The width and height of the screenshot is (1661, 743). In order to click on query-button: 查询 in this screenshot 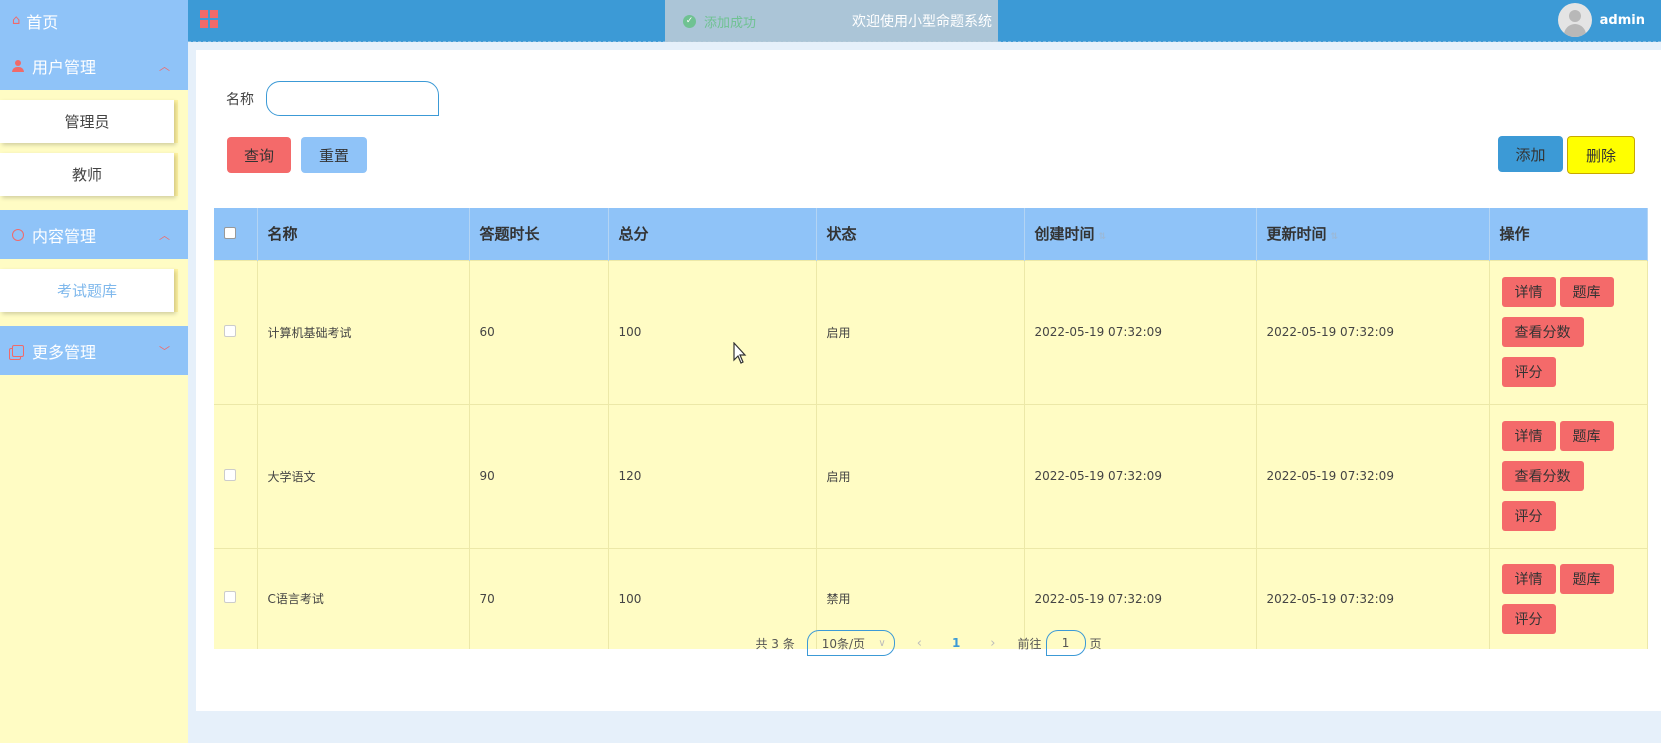, I will do `click(259, 155)`.